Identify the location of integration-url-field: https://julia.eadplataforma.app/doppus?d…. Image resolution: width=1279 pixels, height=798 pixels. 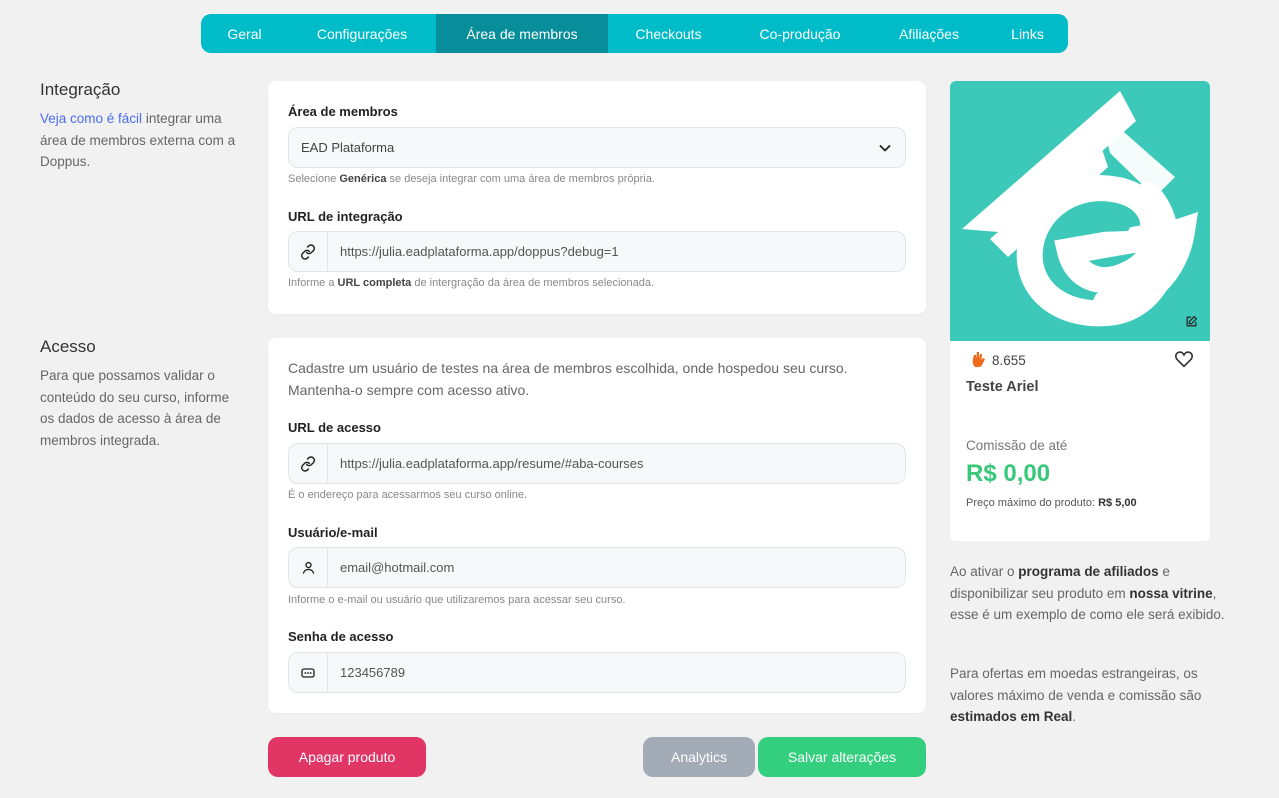
(597, 251).